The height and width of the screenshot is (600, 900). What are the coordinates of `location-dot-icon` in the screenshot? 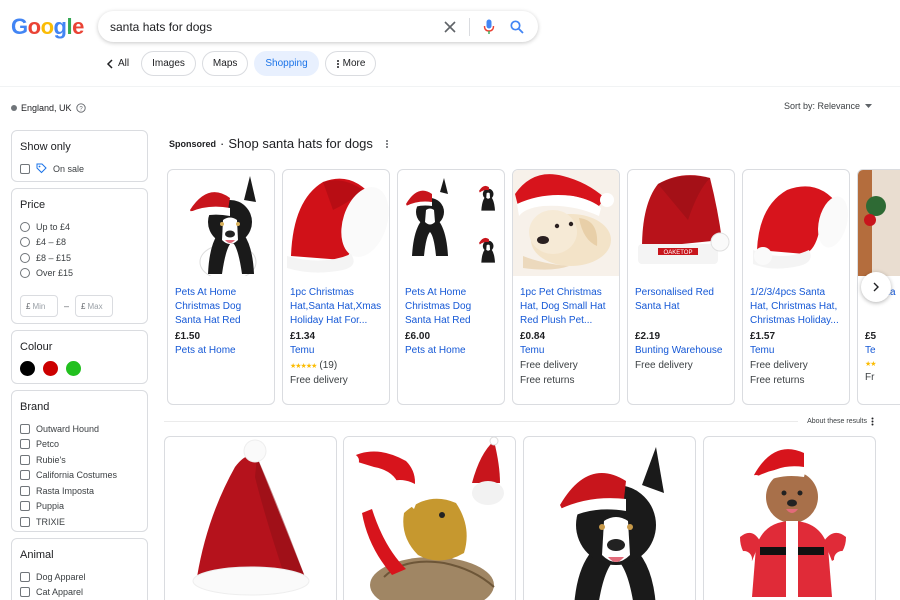 It's located at (14, 108).